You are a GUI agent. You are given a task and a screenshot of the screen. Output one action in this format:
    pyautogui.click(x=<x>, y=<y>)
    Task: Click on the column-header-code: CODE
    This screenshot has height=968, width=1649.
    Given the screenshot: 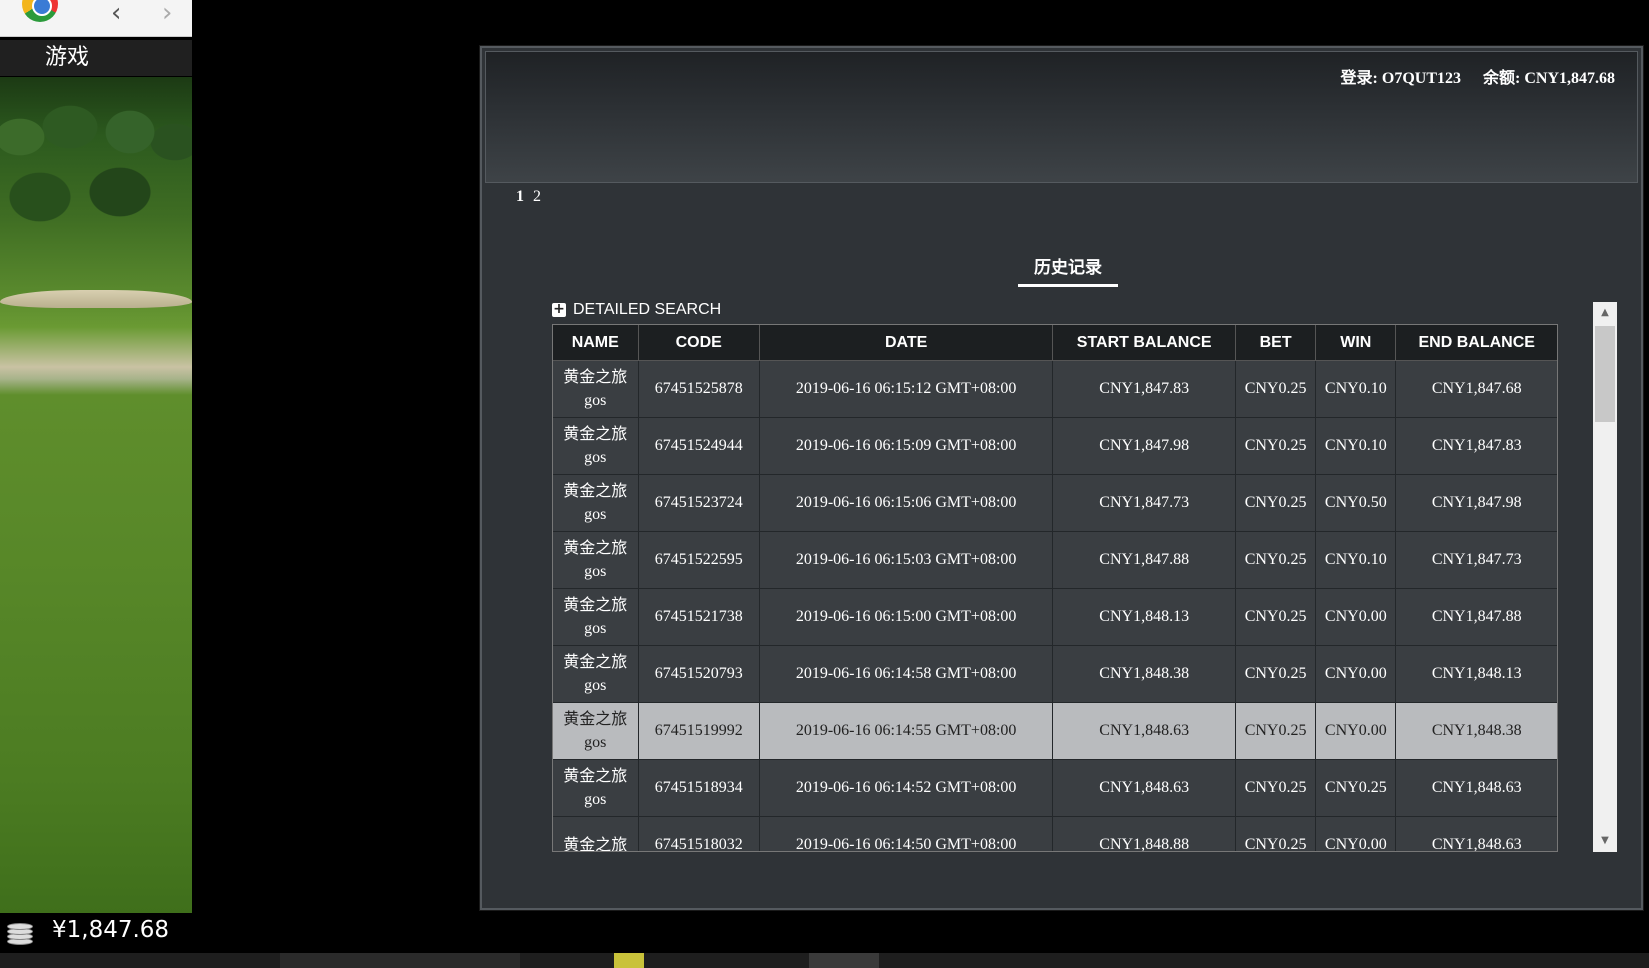 What is the action you would take?
    pyautogui.click(x=698, y=342)
    